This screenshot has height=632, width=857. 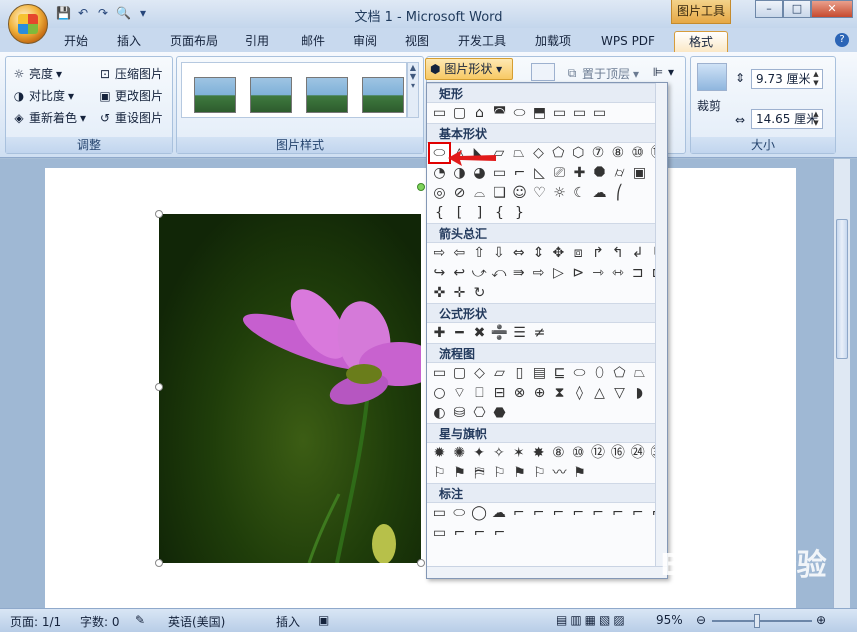 I want to click on tab-wps-pdf: WPS PDF, so click(x=628, y=41).